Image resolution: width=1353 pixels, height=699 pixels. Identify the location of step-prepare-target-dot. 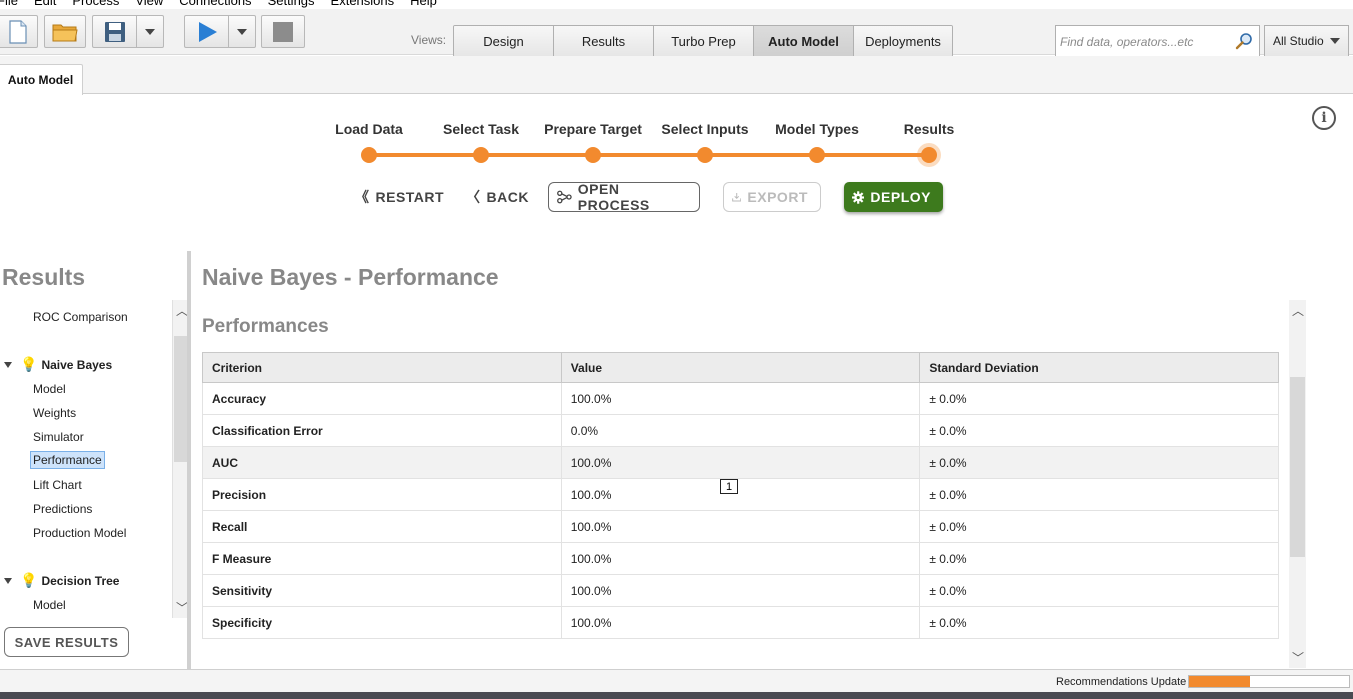
(593, 155).